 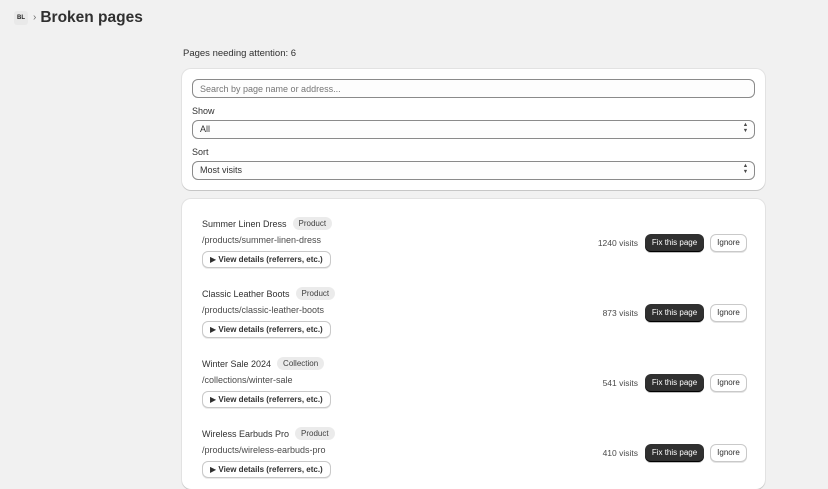 I want to click on show-select-value: All, so click(x=205, y=129).